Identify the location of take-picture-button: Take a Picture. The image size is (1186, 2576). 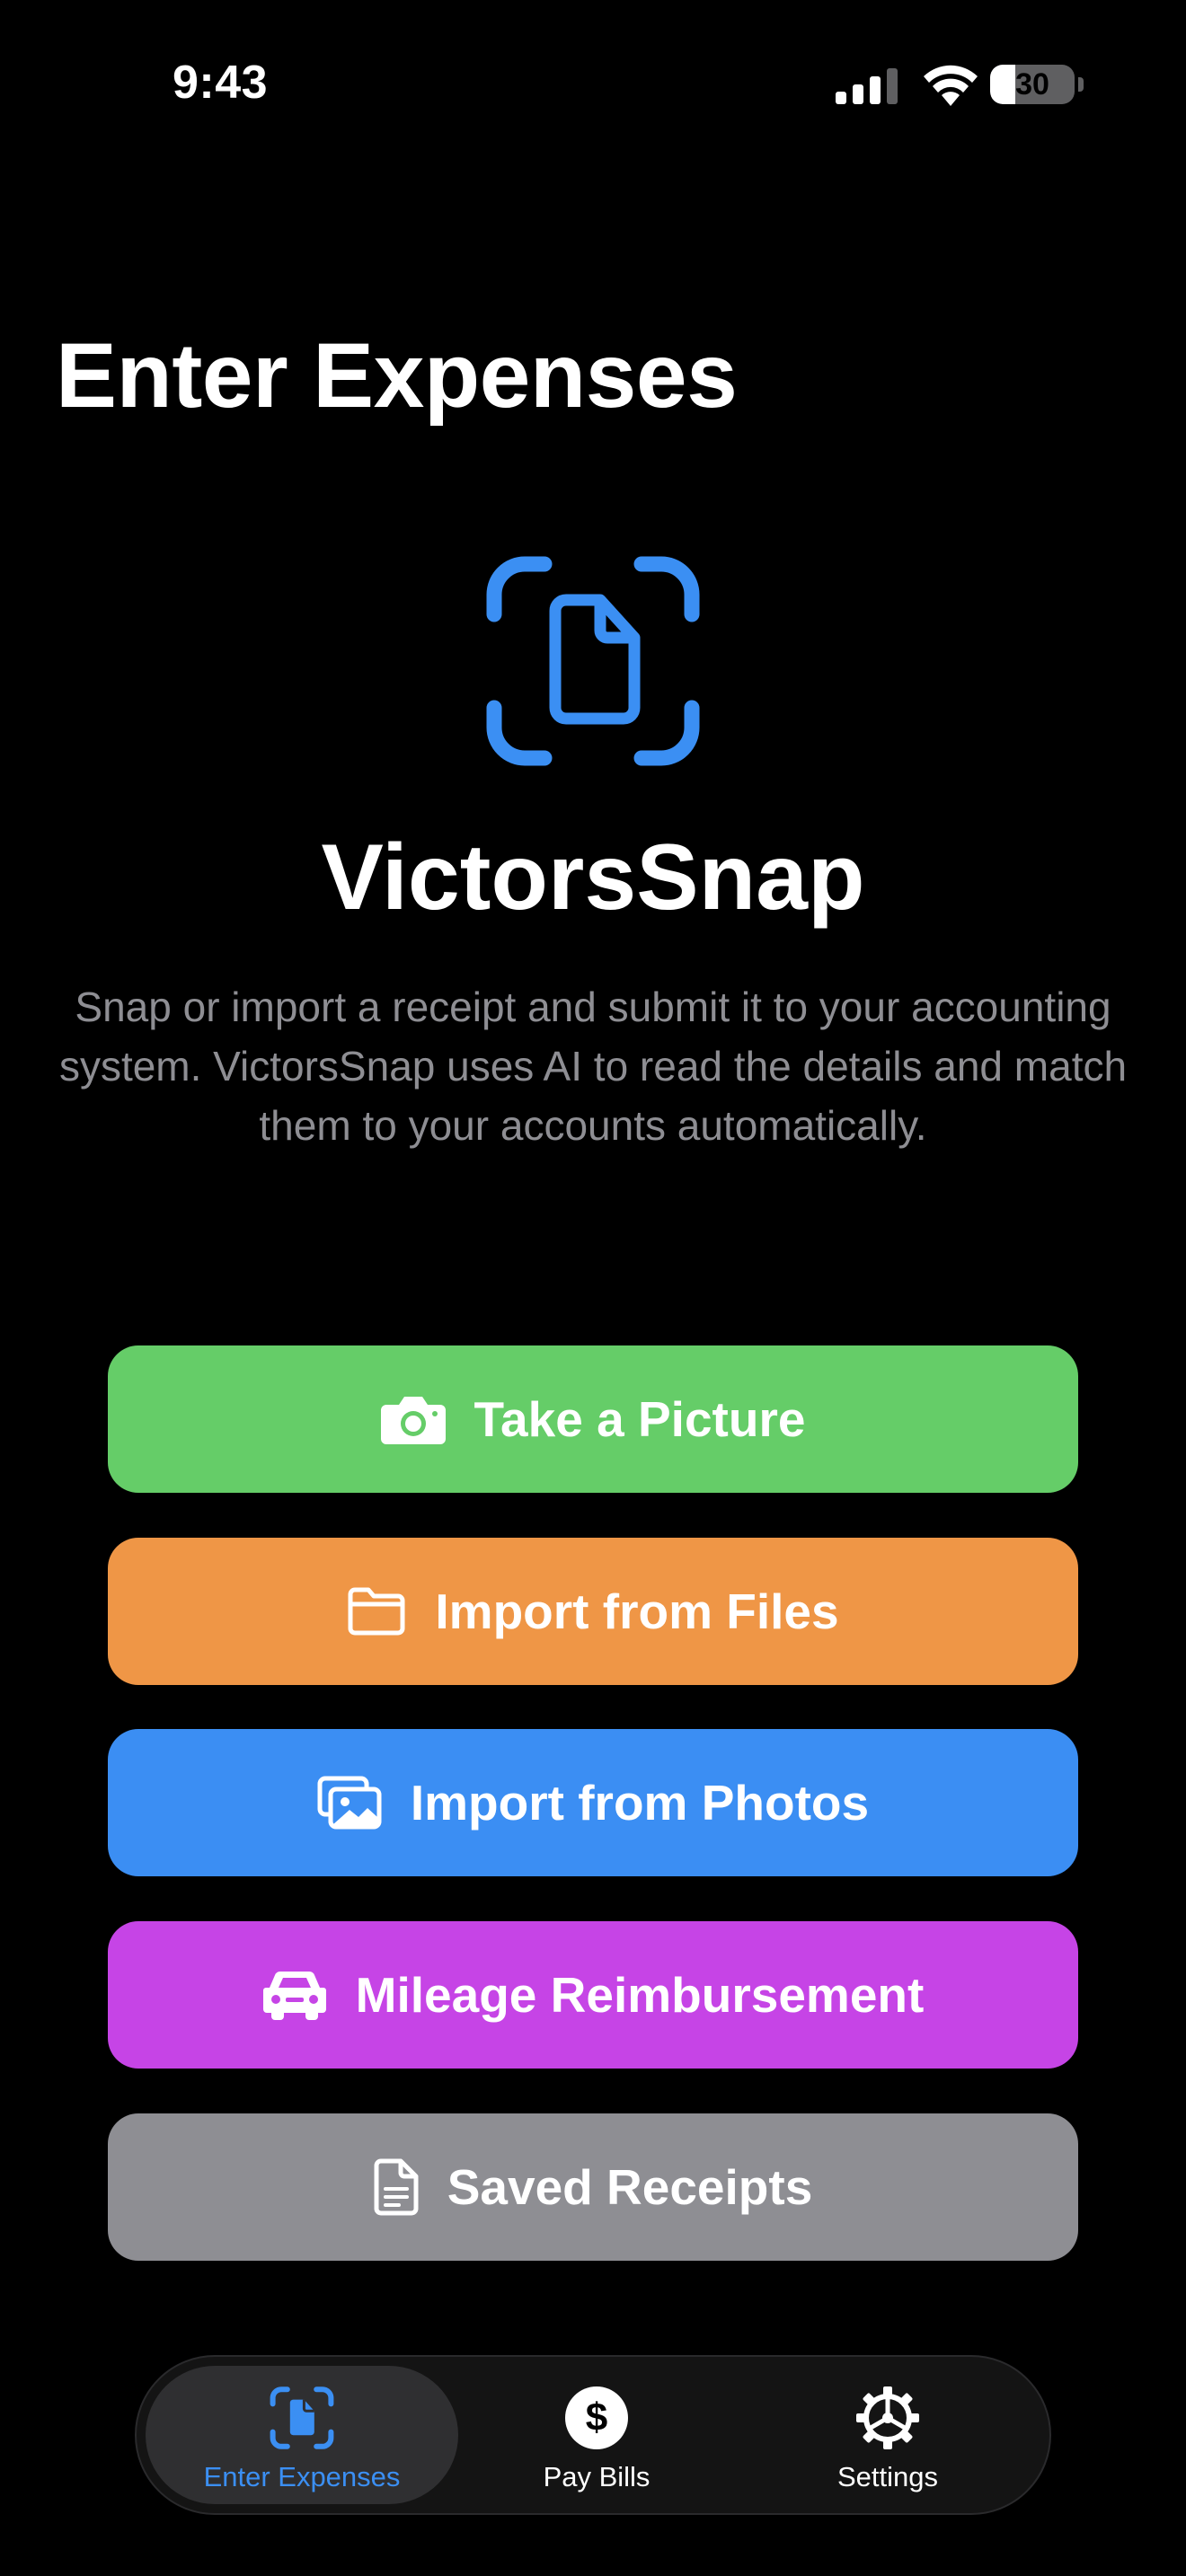
(593, 1419).